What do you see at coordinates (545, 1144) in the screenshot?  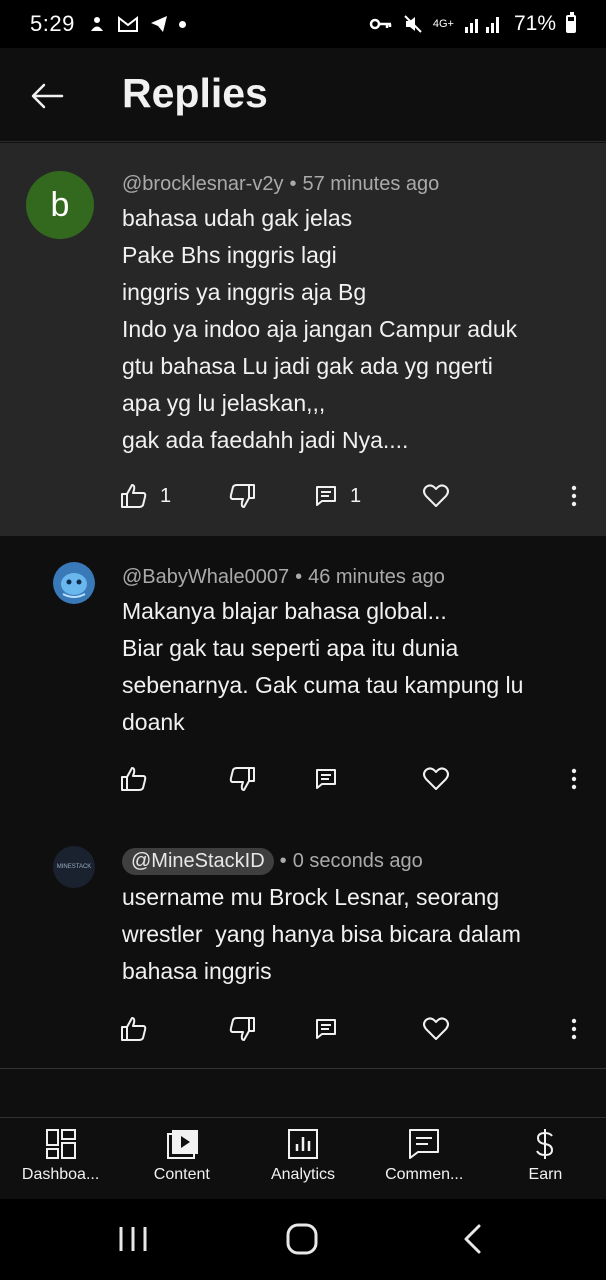 I see `earn-icon` at bounding box center [545, 1144].